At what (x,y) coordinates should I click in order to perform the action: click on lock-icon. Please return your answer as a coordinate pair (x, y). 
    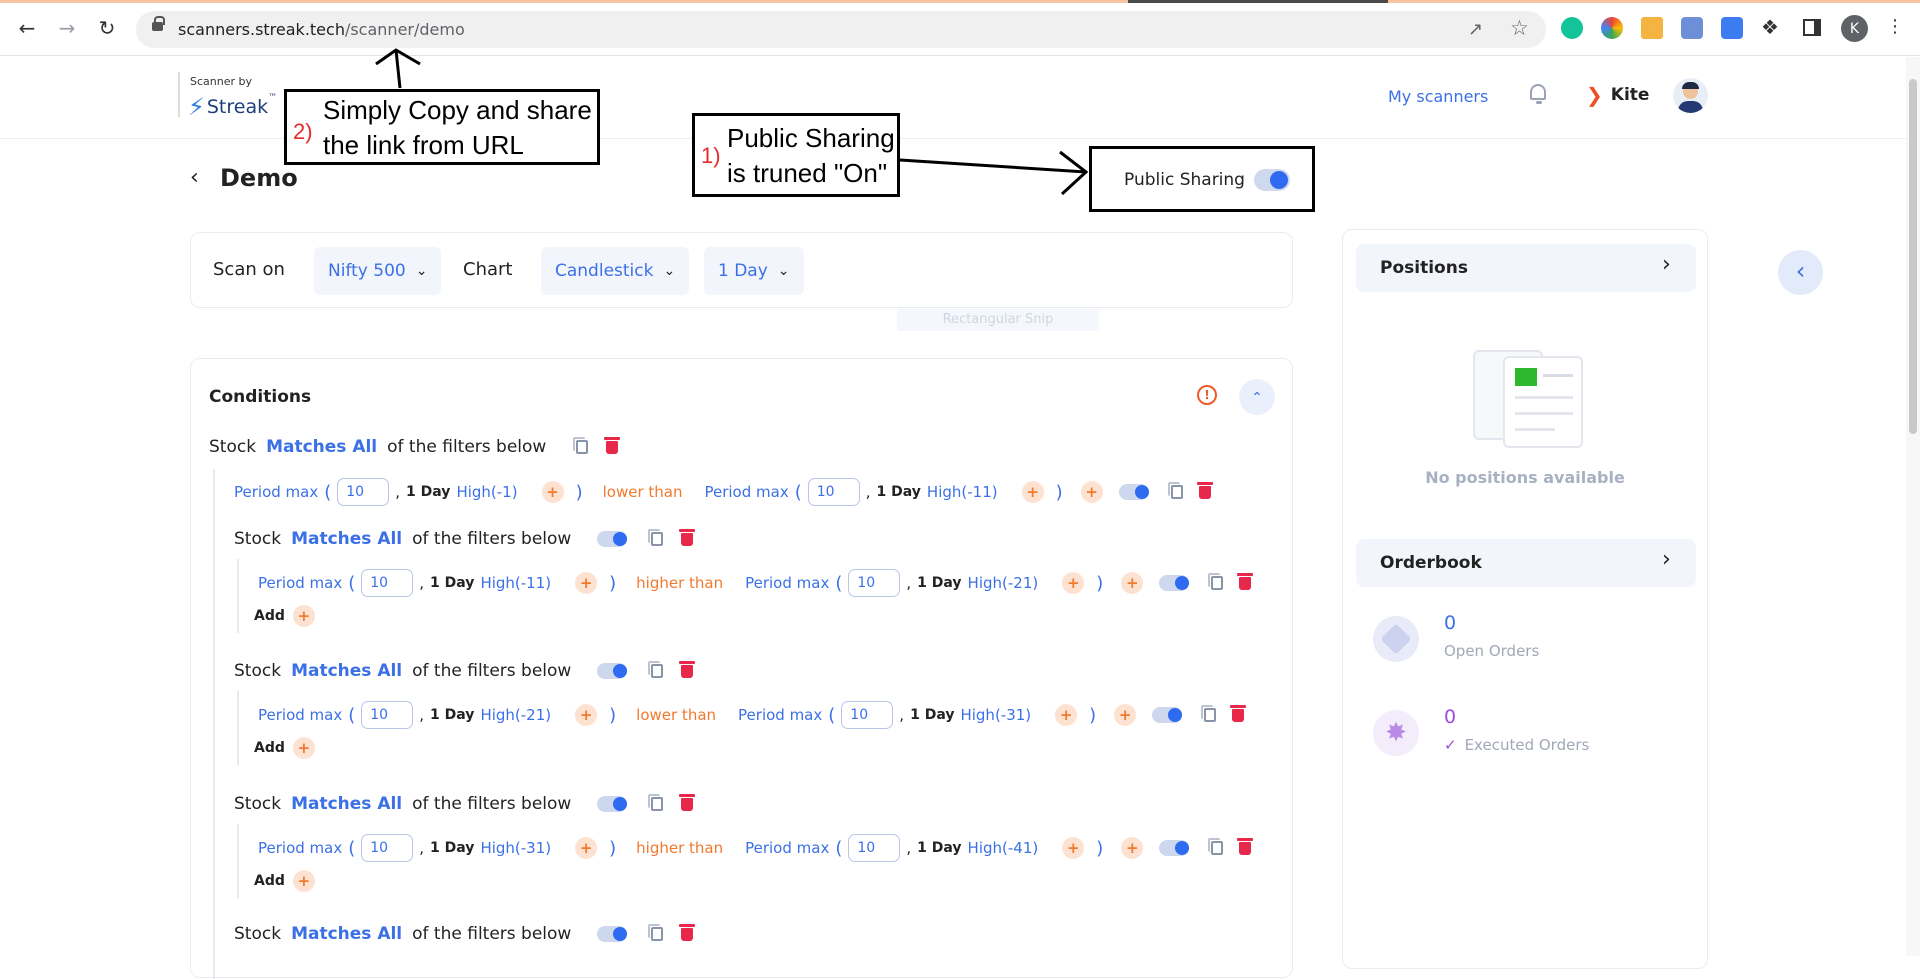
    Looking at the image, I should click on (158, 23).